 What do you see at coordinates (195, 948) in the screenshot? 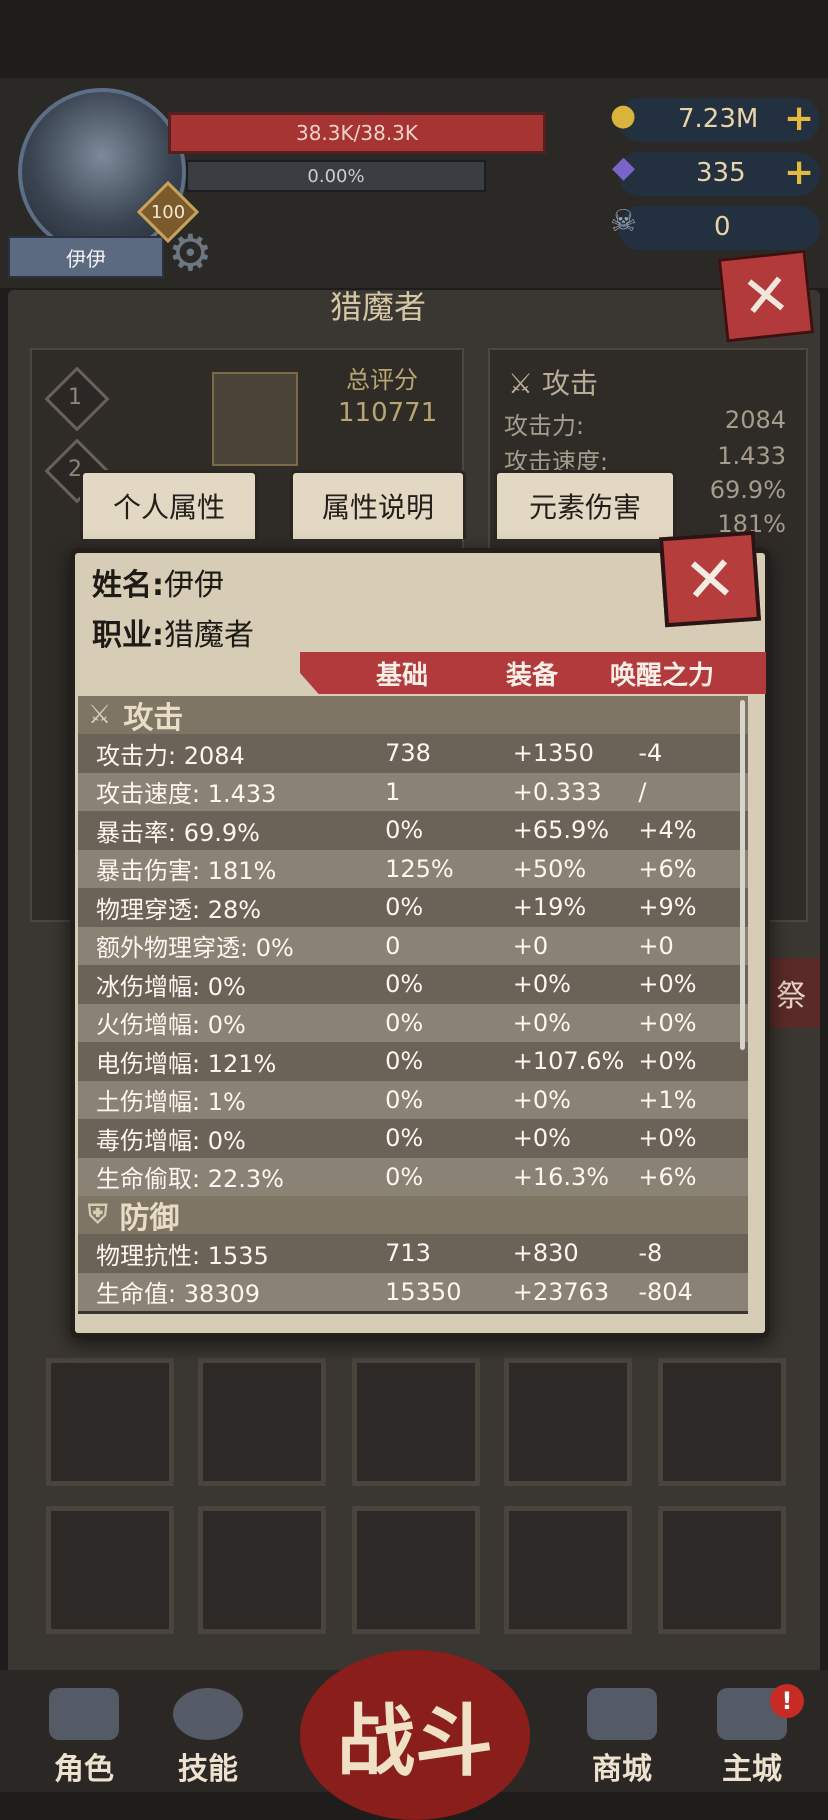
I see `table-cell-label: 额外物理穿透: 0%` at bounding box center [195, 948].